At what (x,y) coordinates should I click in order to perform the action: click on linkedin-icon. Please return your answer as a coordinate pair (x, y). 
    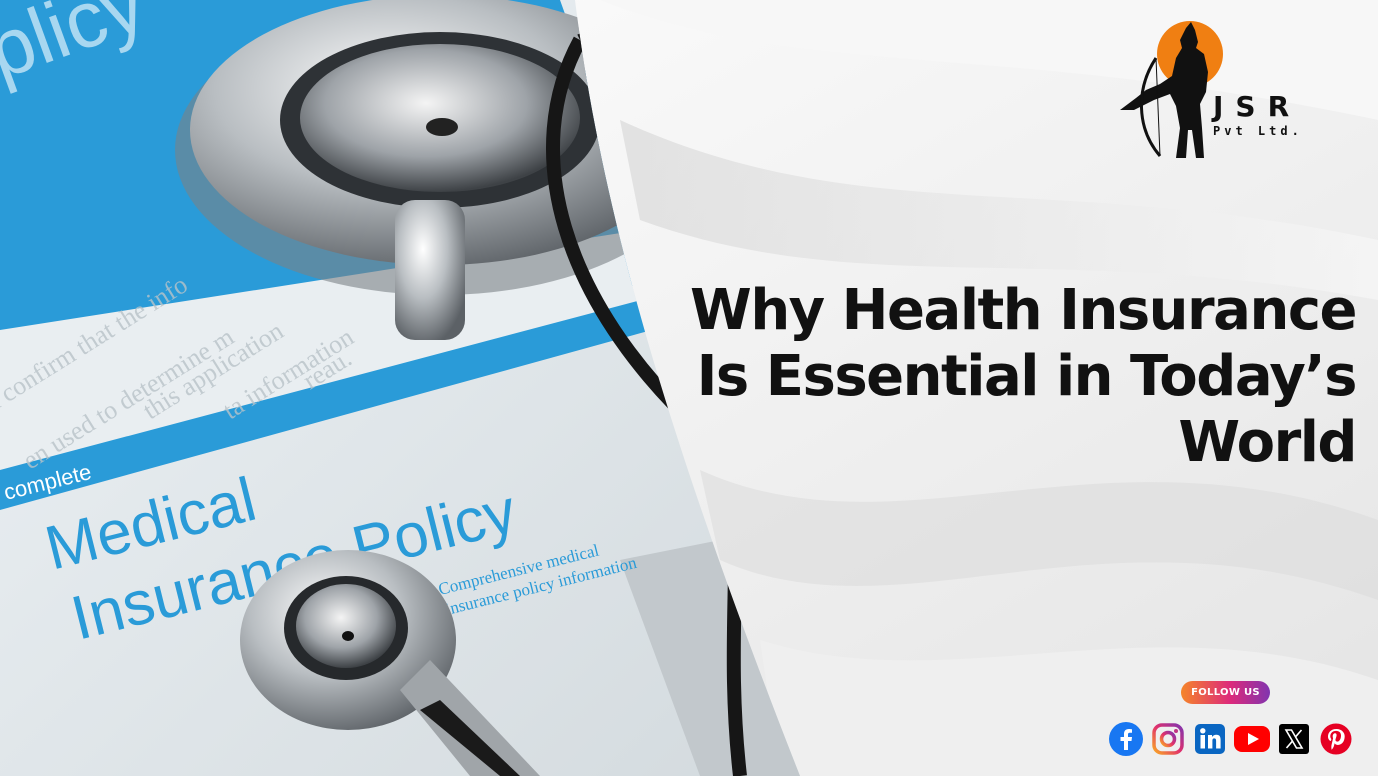
    Looking at the image, I should click on (1210, 739).